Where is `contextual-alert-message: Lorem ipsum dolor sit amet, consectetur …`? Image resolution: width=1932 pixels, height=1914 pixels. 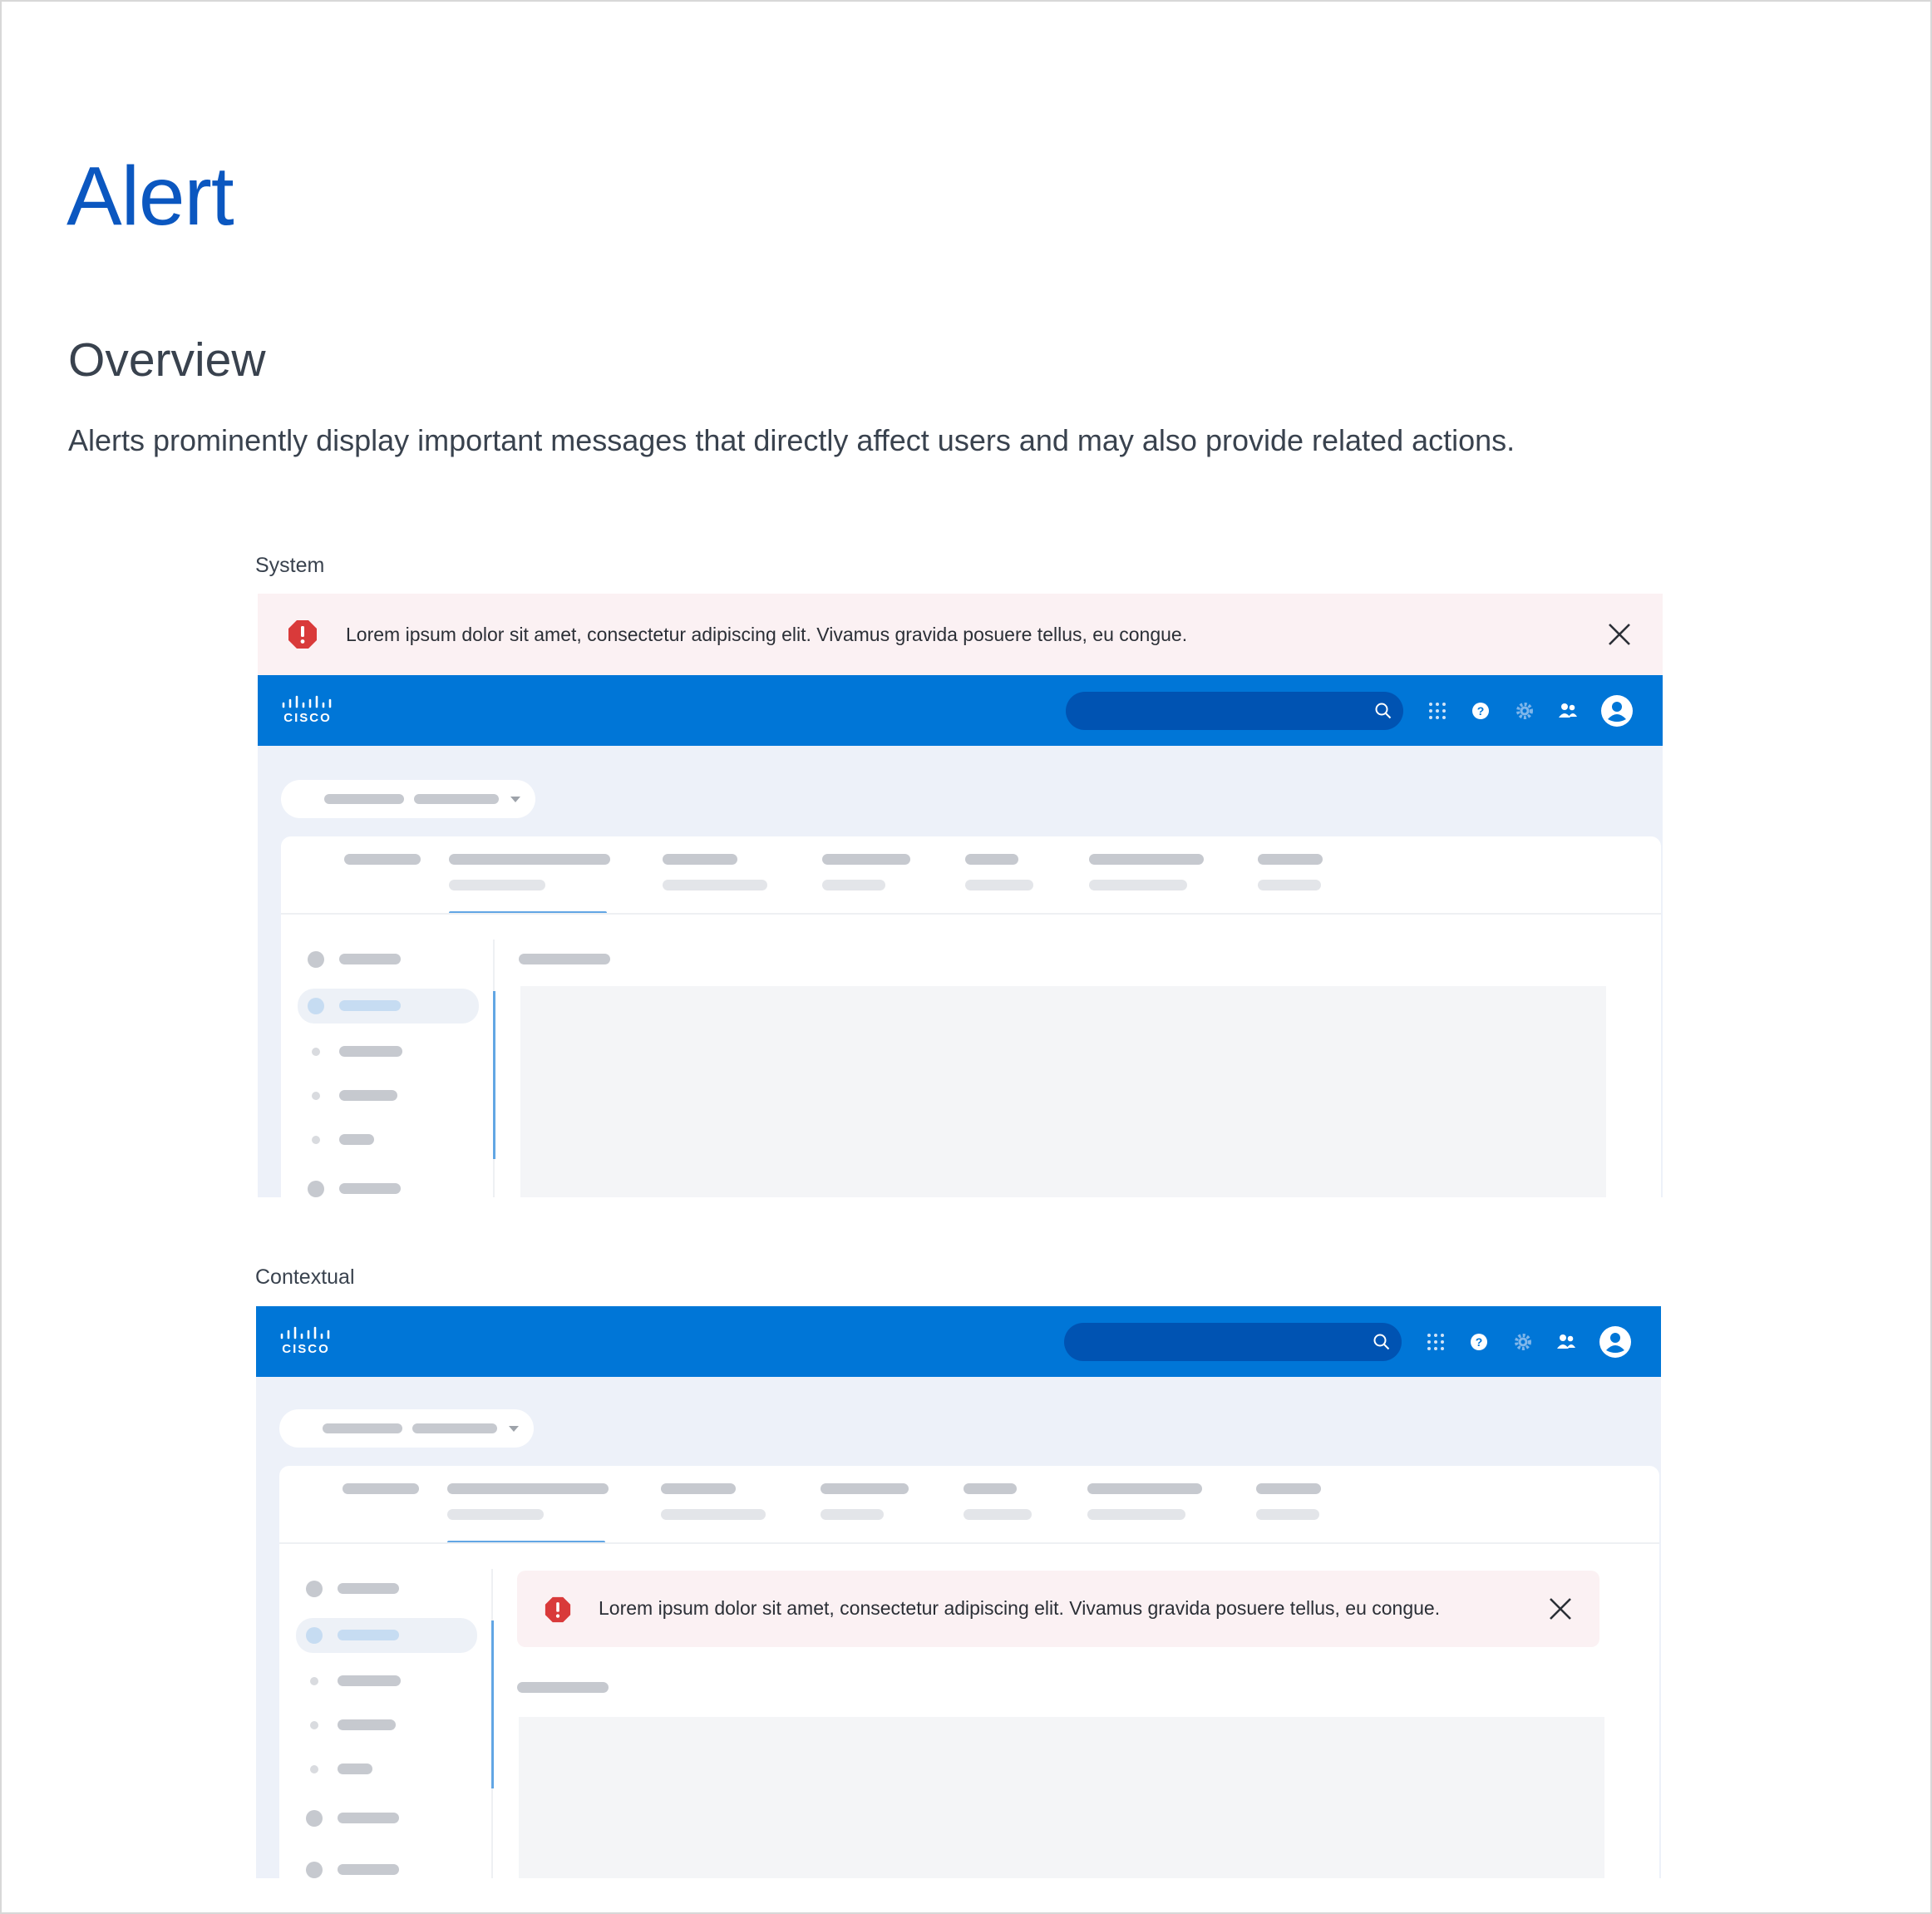
contextual-alert-message: Lorem ipsum dolor sit amet, consectetur … is located at coordinates (1020, 1608).